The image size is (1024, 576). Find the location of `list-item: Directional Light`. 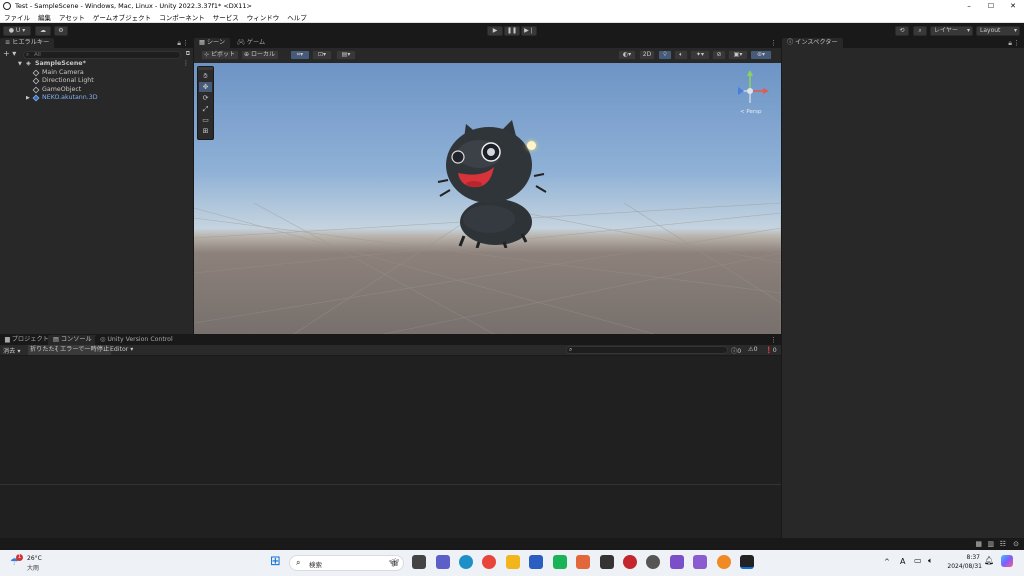

list-item: Directional Light is located at coordinates (96, 81).